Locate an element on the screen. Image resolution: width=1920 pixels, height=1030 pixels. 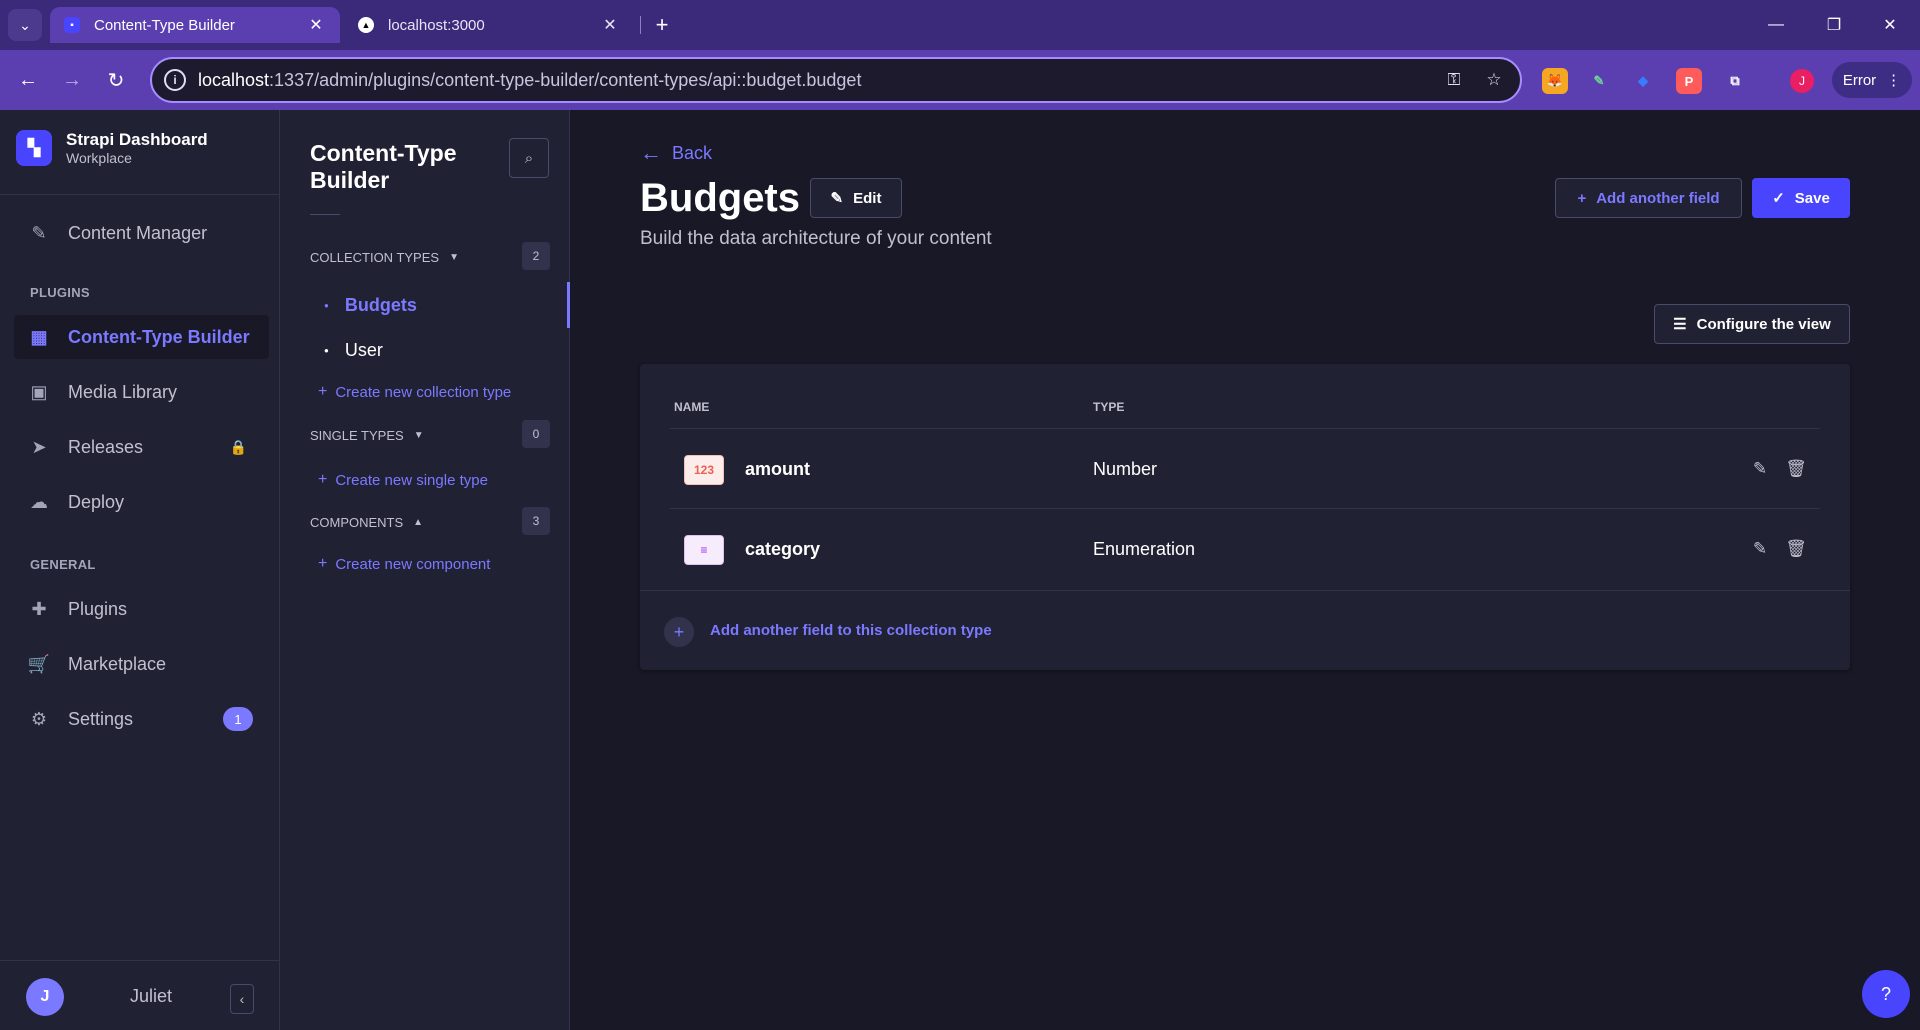
brand-title: Strapi Dashboard is located at coordinates (137, 139).